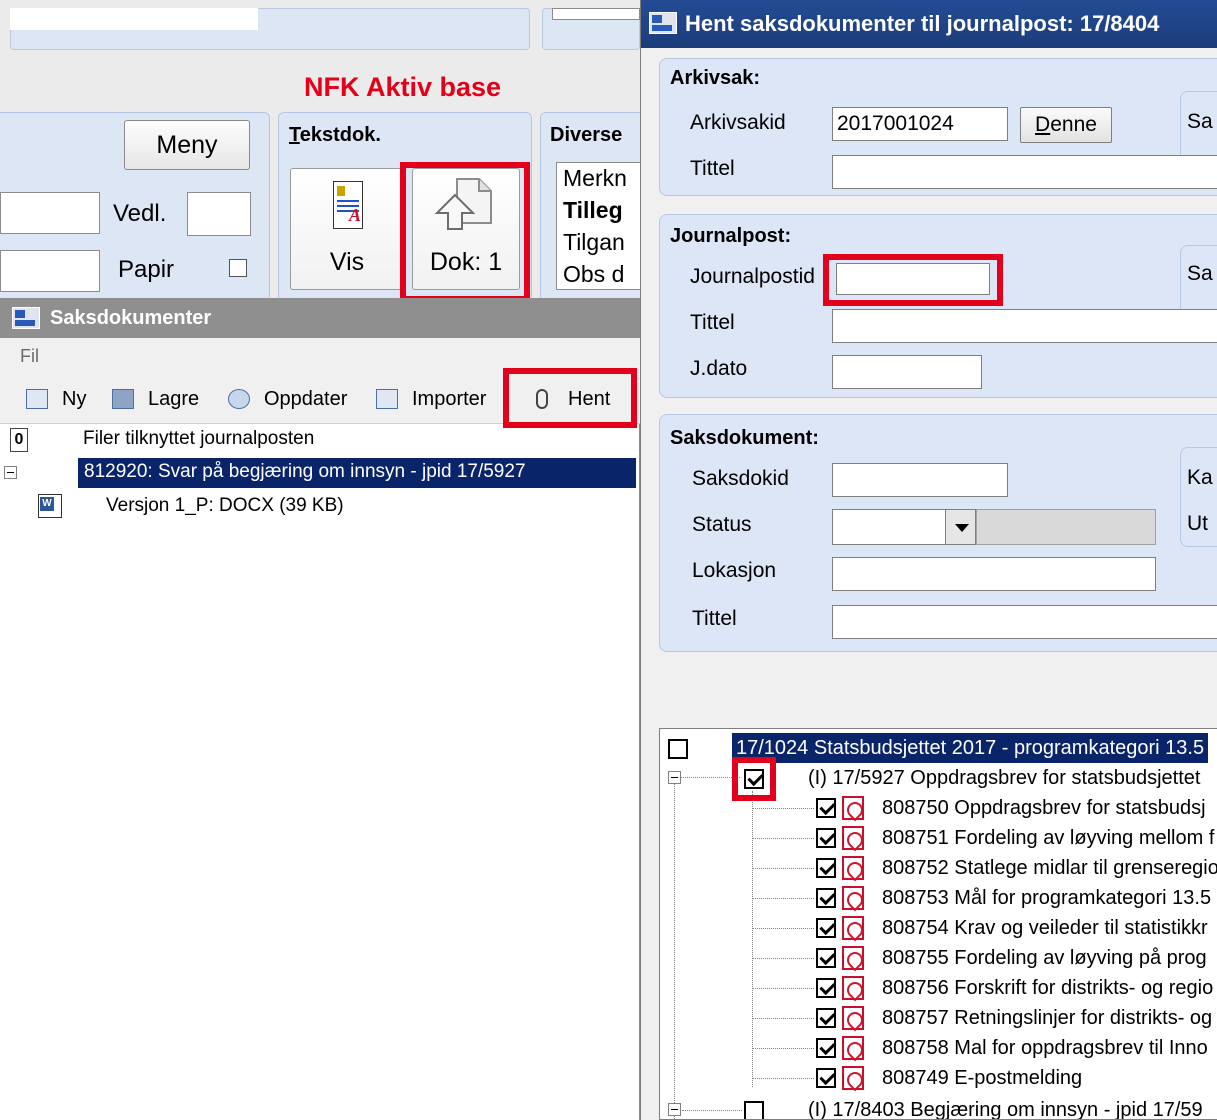 The image size is (1217, 1120). I want to click on journalpost-side-box: Sa, so click(1198, 280).